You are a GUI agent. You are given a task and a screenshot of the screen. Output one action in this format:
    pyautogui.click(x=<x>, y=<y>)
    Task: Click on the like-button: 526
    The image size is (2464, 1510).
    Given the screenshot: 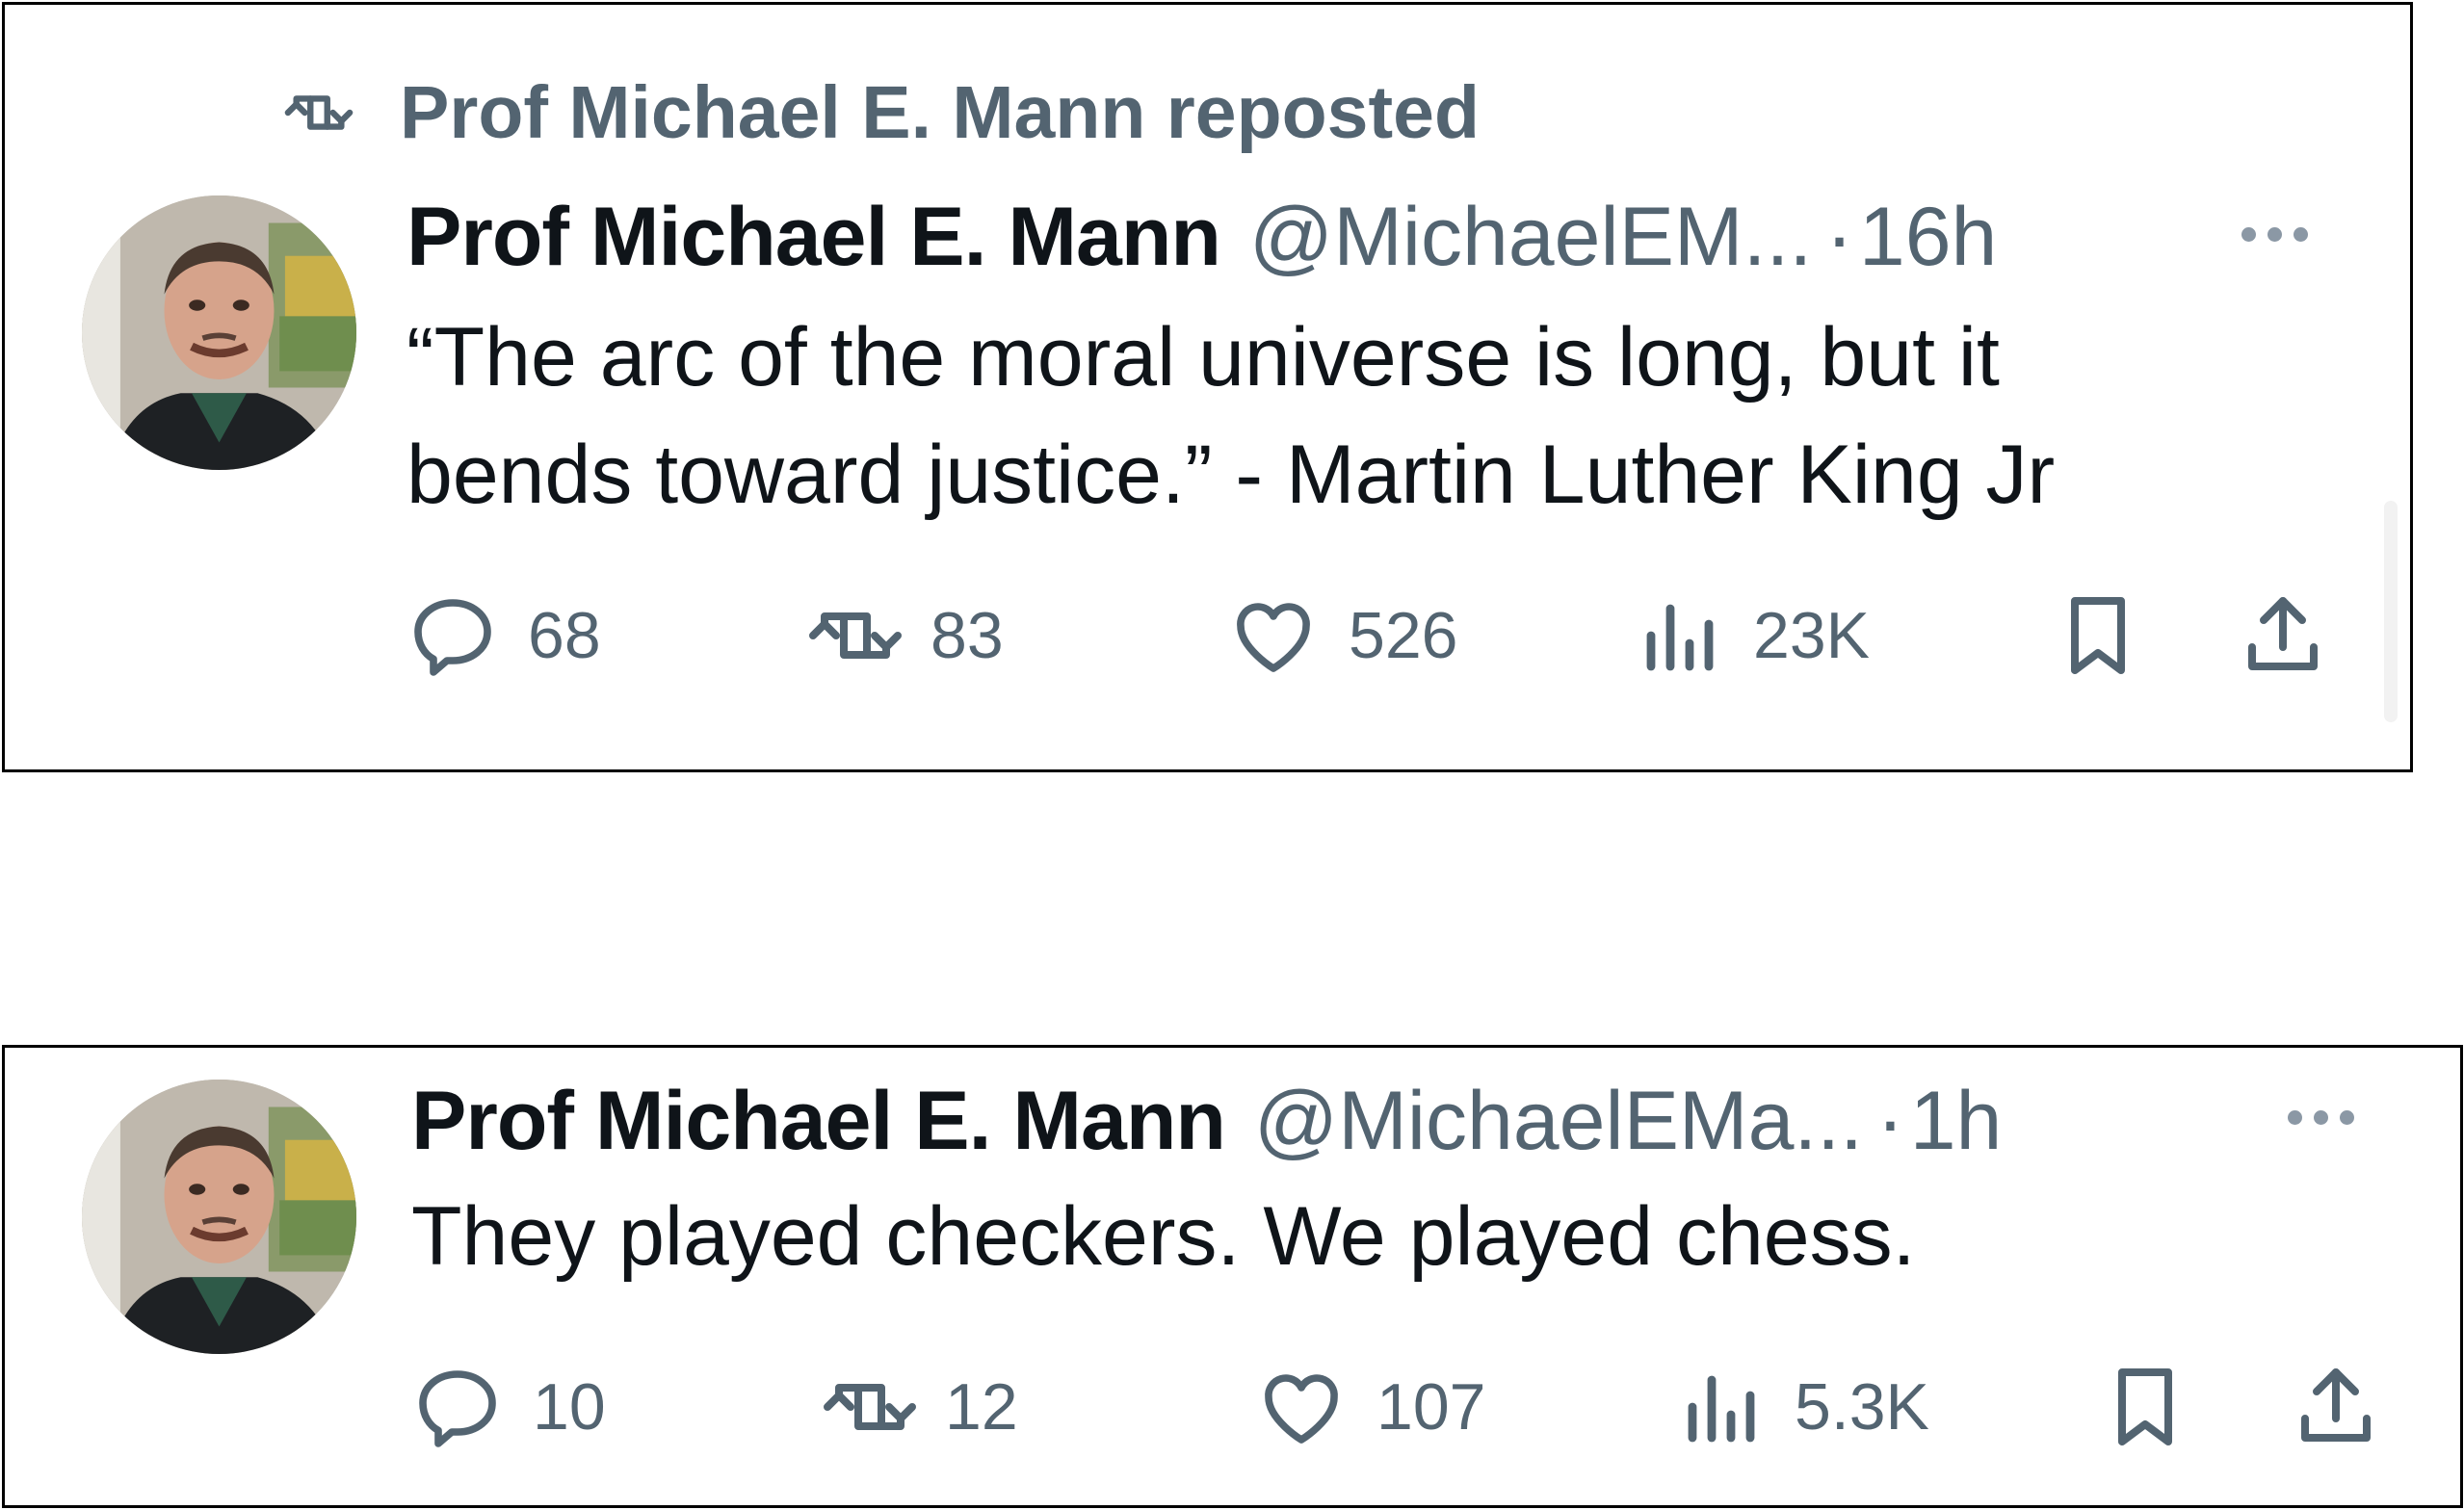 What is the action you would take?
    pyautogui.click(x=1342, y=636)
    